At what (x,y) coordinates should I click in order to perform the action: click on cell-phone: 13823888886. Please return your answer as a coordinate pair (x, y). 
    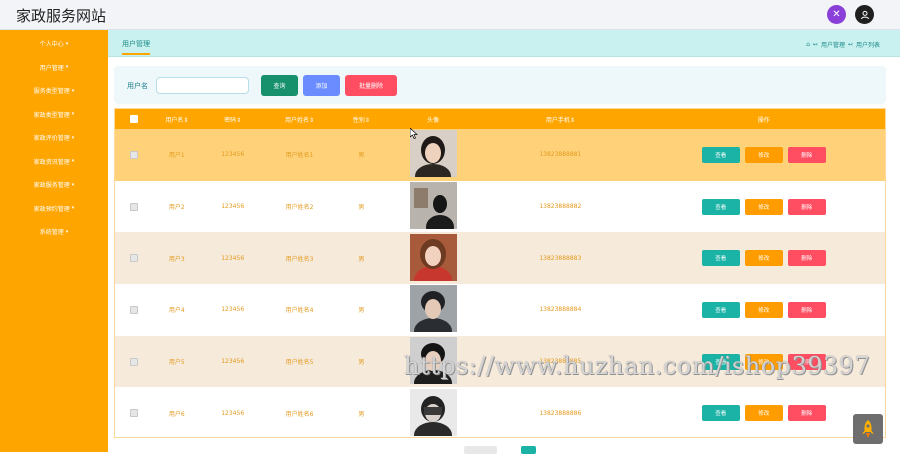
    Looking at the image, I should click on (560, 413).